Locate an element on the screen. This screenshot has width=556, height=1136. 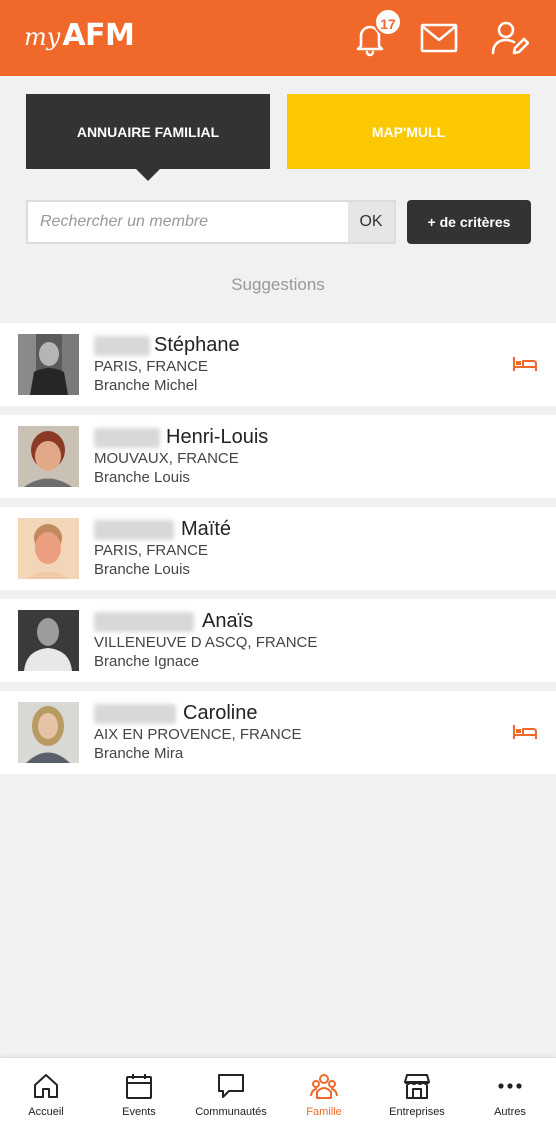
nav-item-communautes: Communautés is located at coordinates (231, 1095).